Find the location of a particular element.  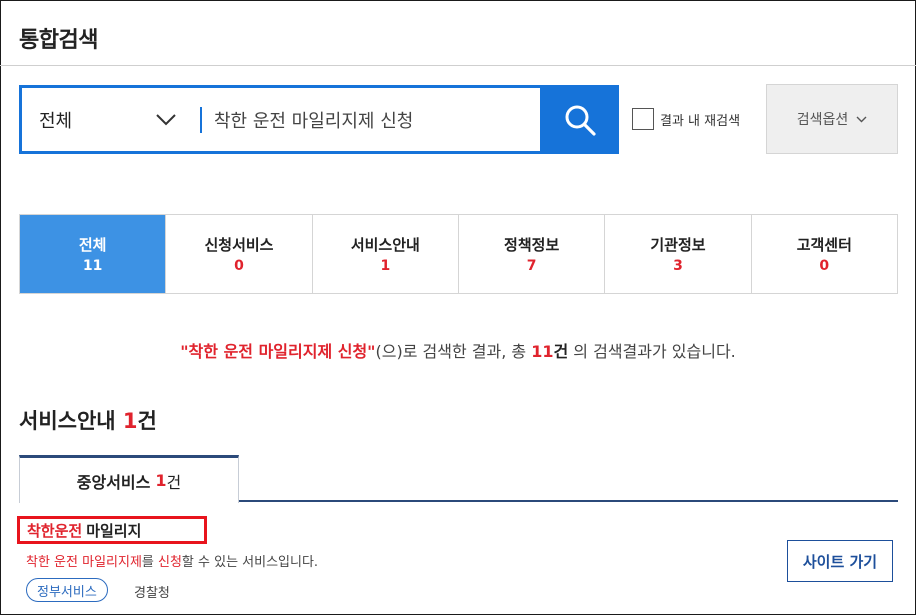

result-description: 착한 운전 마일리지제를 신청할 수 있는 서비스입니다. is located at coordinates (172, 560).